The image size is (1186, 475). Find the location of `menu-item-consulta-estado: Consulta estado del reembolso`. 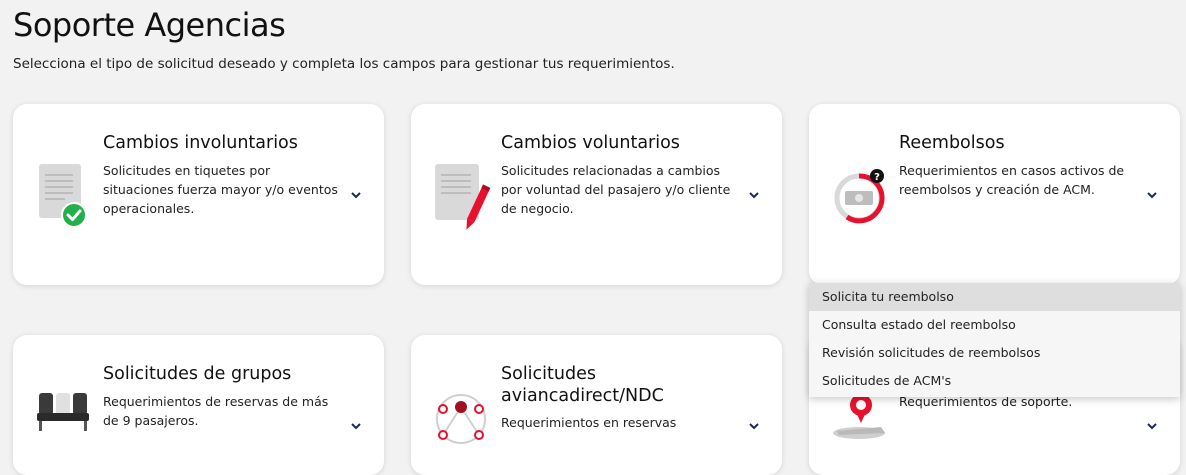

menu-item-consulta-estado: Consulta estado del reembolso is located at coordinates (994, 325).